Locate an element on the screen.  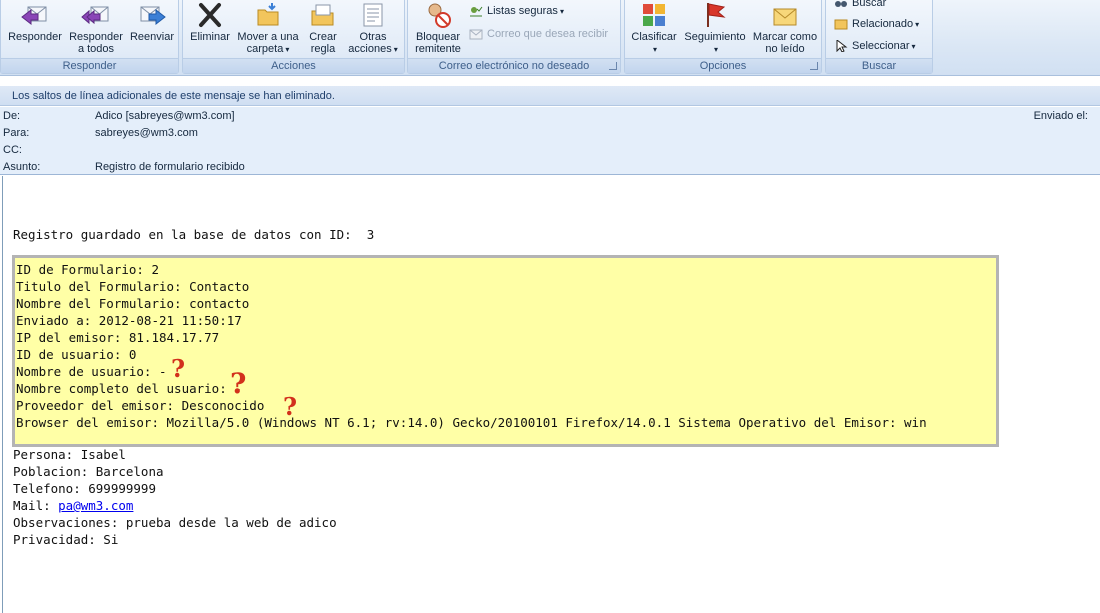
related-icon is located at coordinates (841, 24).